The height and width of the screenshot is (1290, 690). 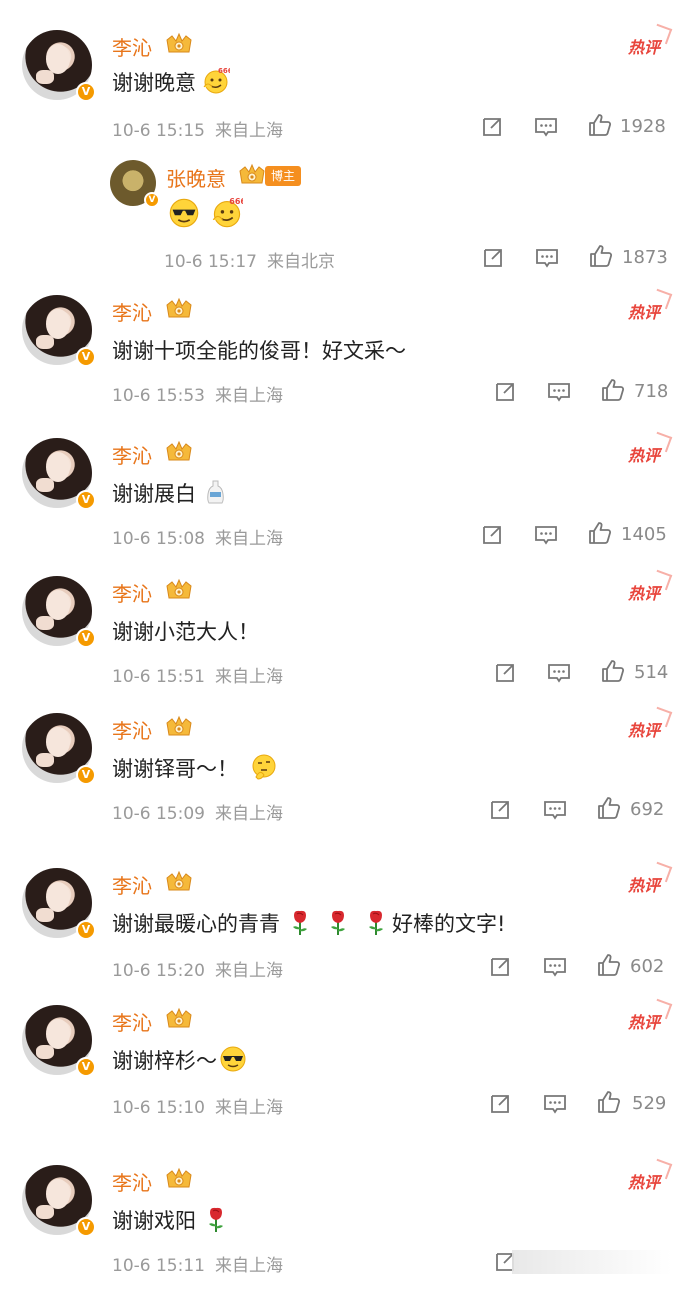 I want to click on comment-text: 谢谢梓杉～, so click(x=179, y=1060).